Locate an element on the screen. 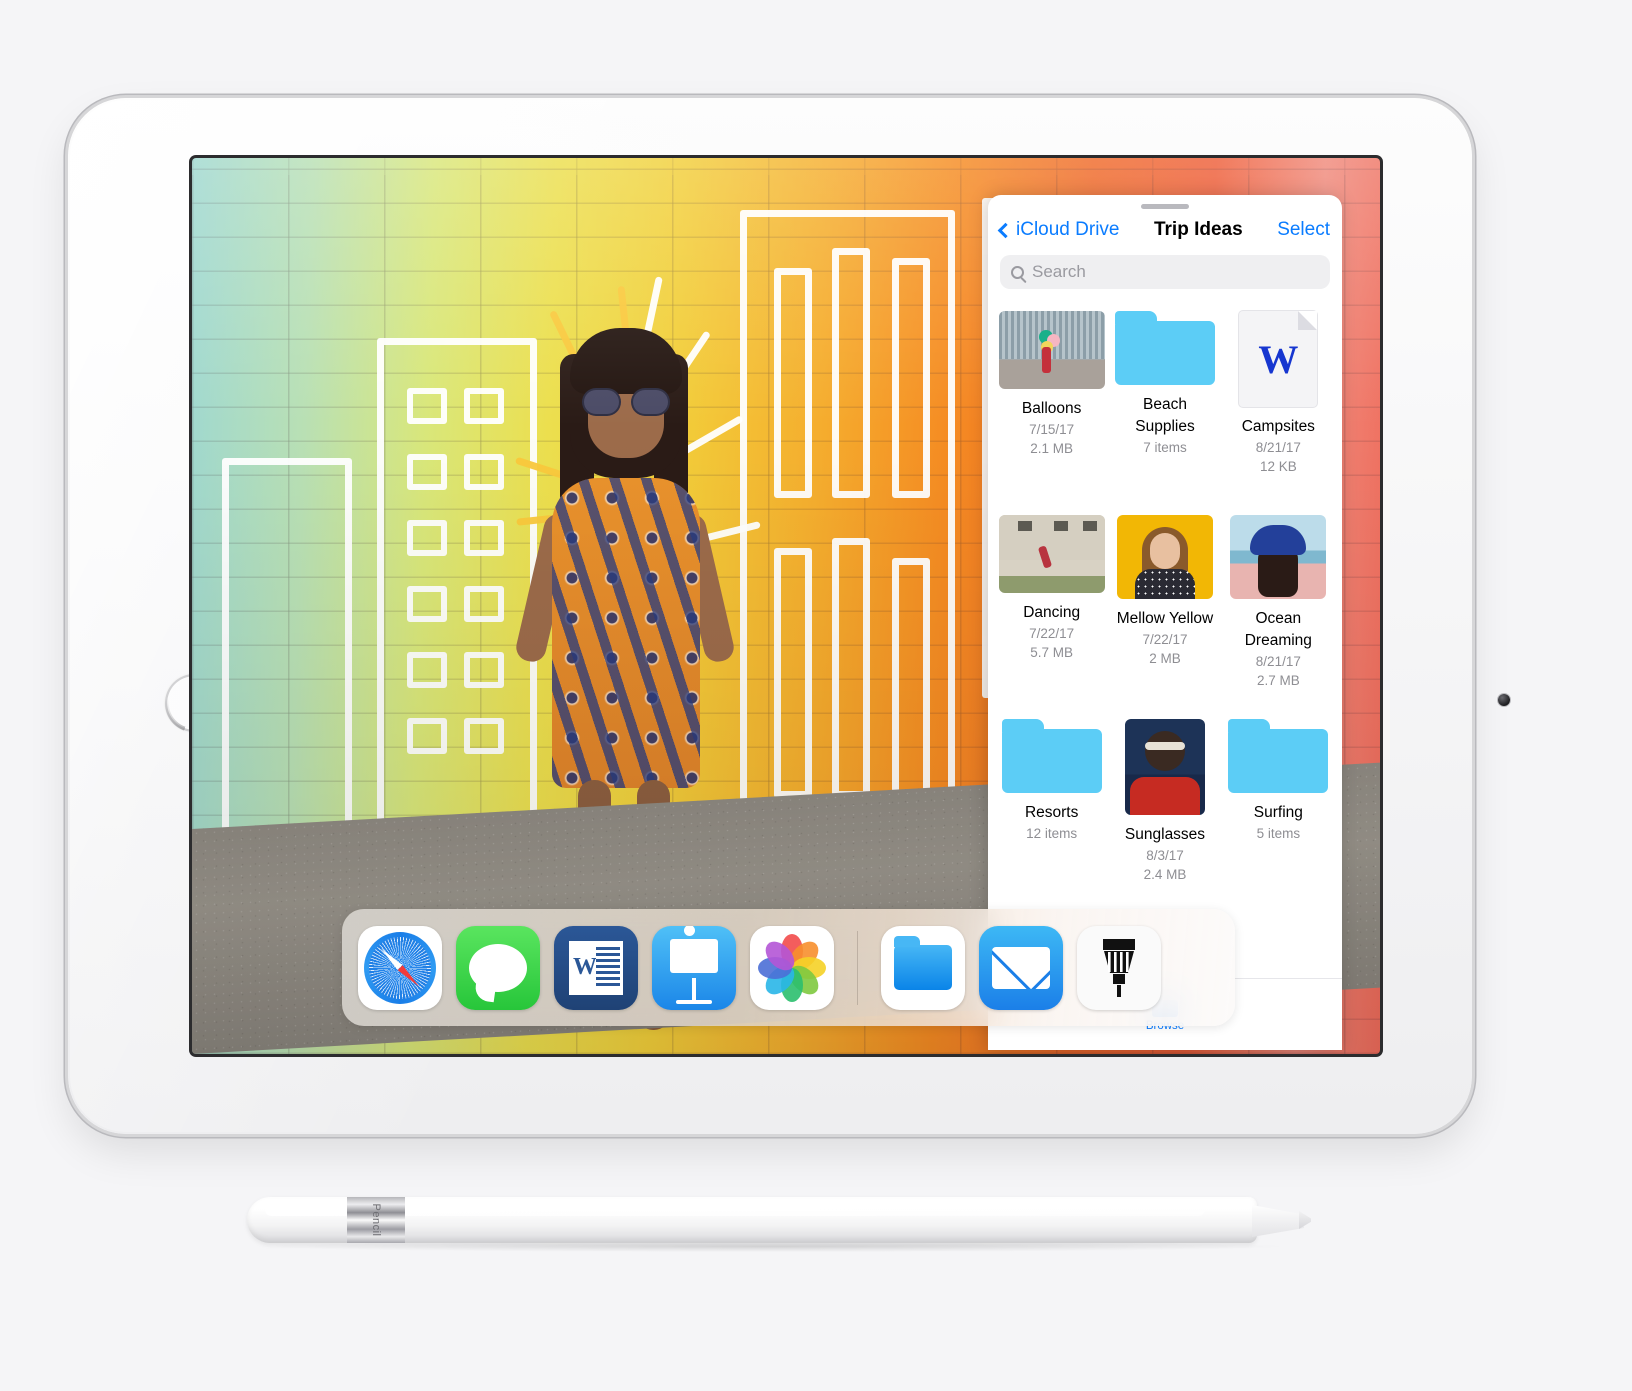  file-item: Sunglasses 8/3/17 2.4 MB is located at coordinates (1164, 813).